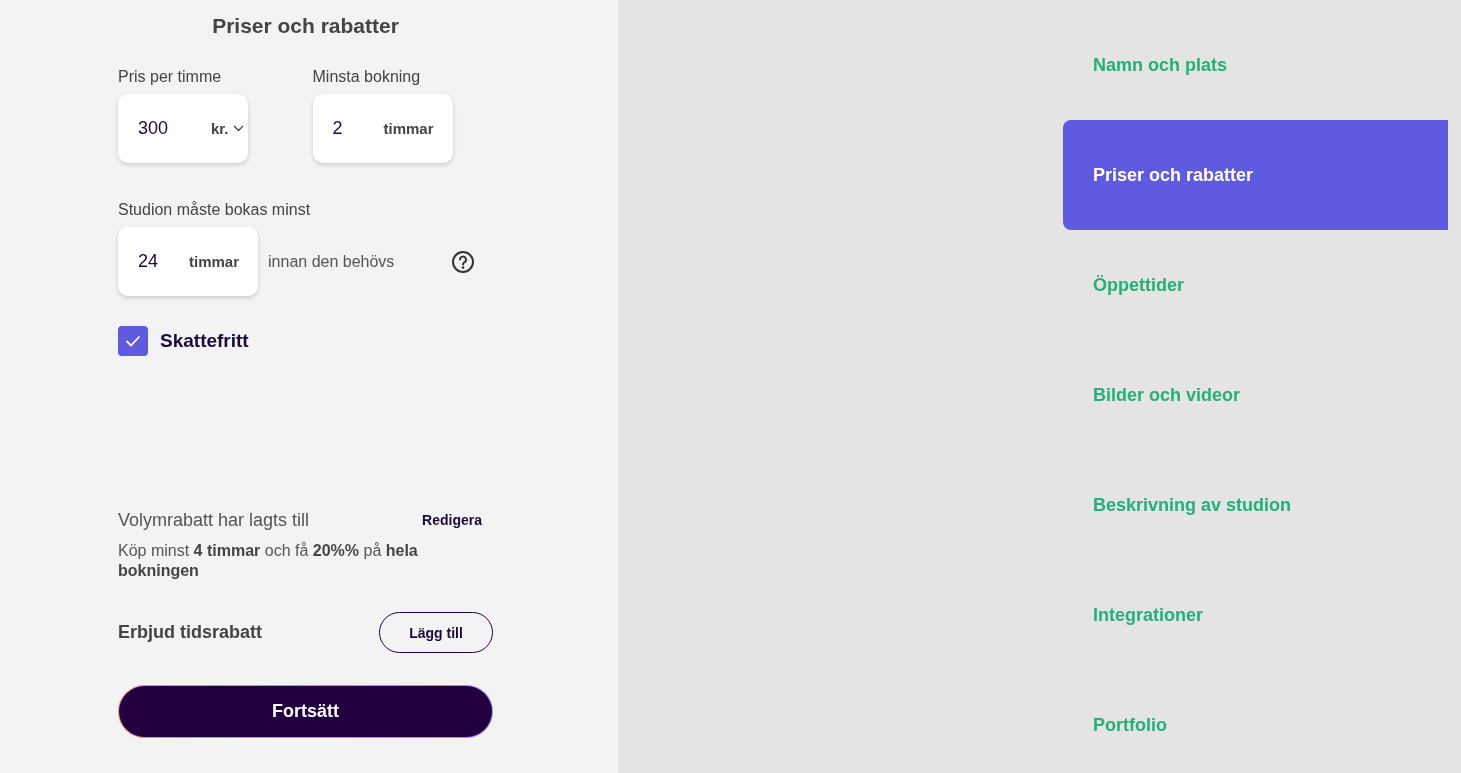  I want to click on field-label: Minsta bokning, so click(366, 77).